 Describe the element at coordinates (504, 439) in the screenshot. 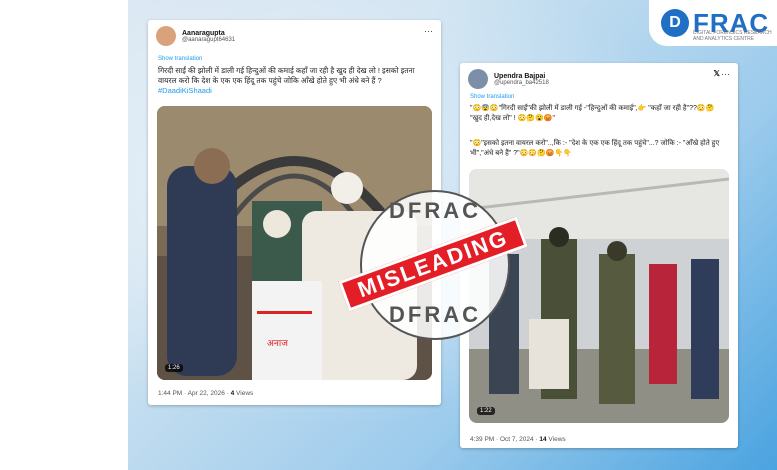

I see `tweet-time: 4:39 PM · Oct 7, 2024 ·` at that location.